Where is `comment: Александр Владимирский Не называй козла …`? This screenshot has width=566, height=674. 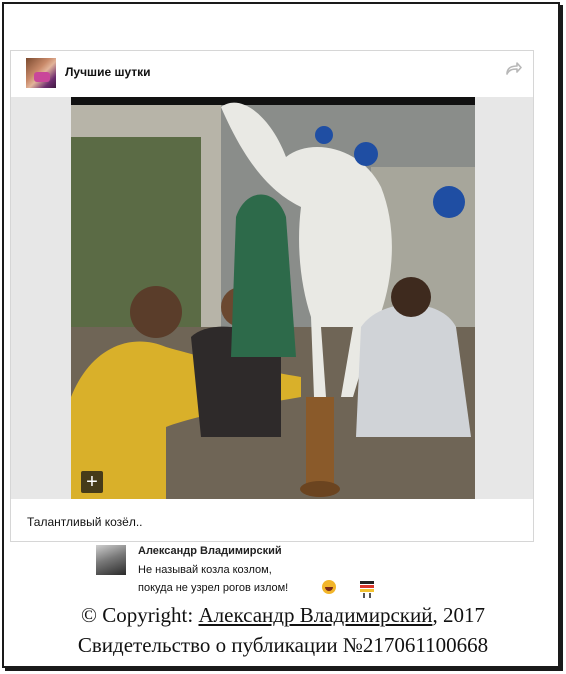
comment: Александр Владимирский Не называй козла … is located at coordinates (234, 571).